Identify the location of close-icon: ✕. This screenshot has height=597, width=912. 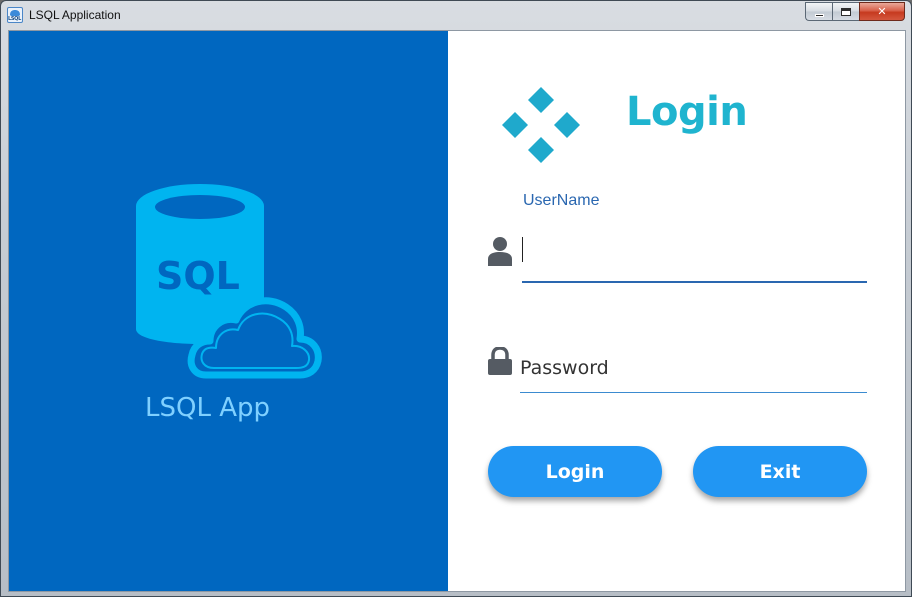
(882, 11).